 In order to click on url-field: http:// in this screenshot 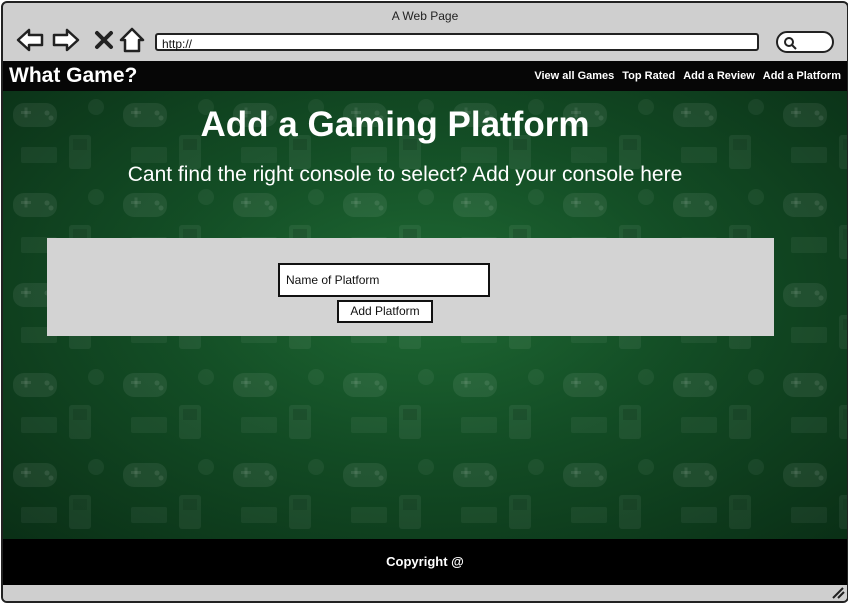, I will do `click(457, 42)`.